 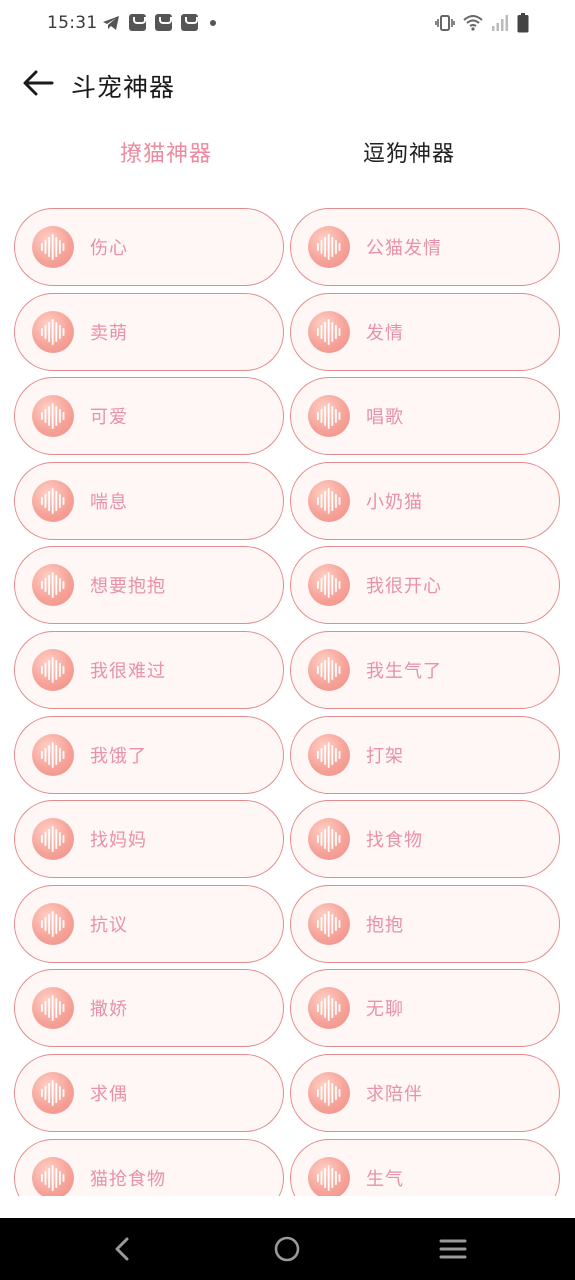 I want to click on sound-item-label: 我很开心, so click(x=404, y=587).